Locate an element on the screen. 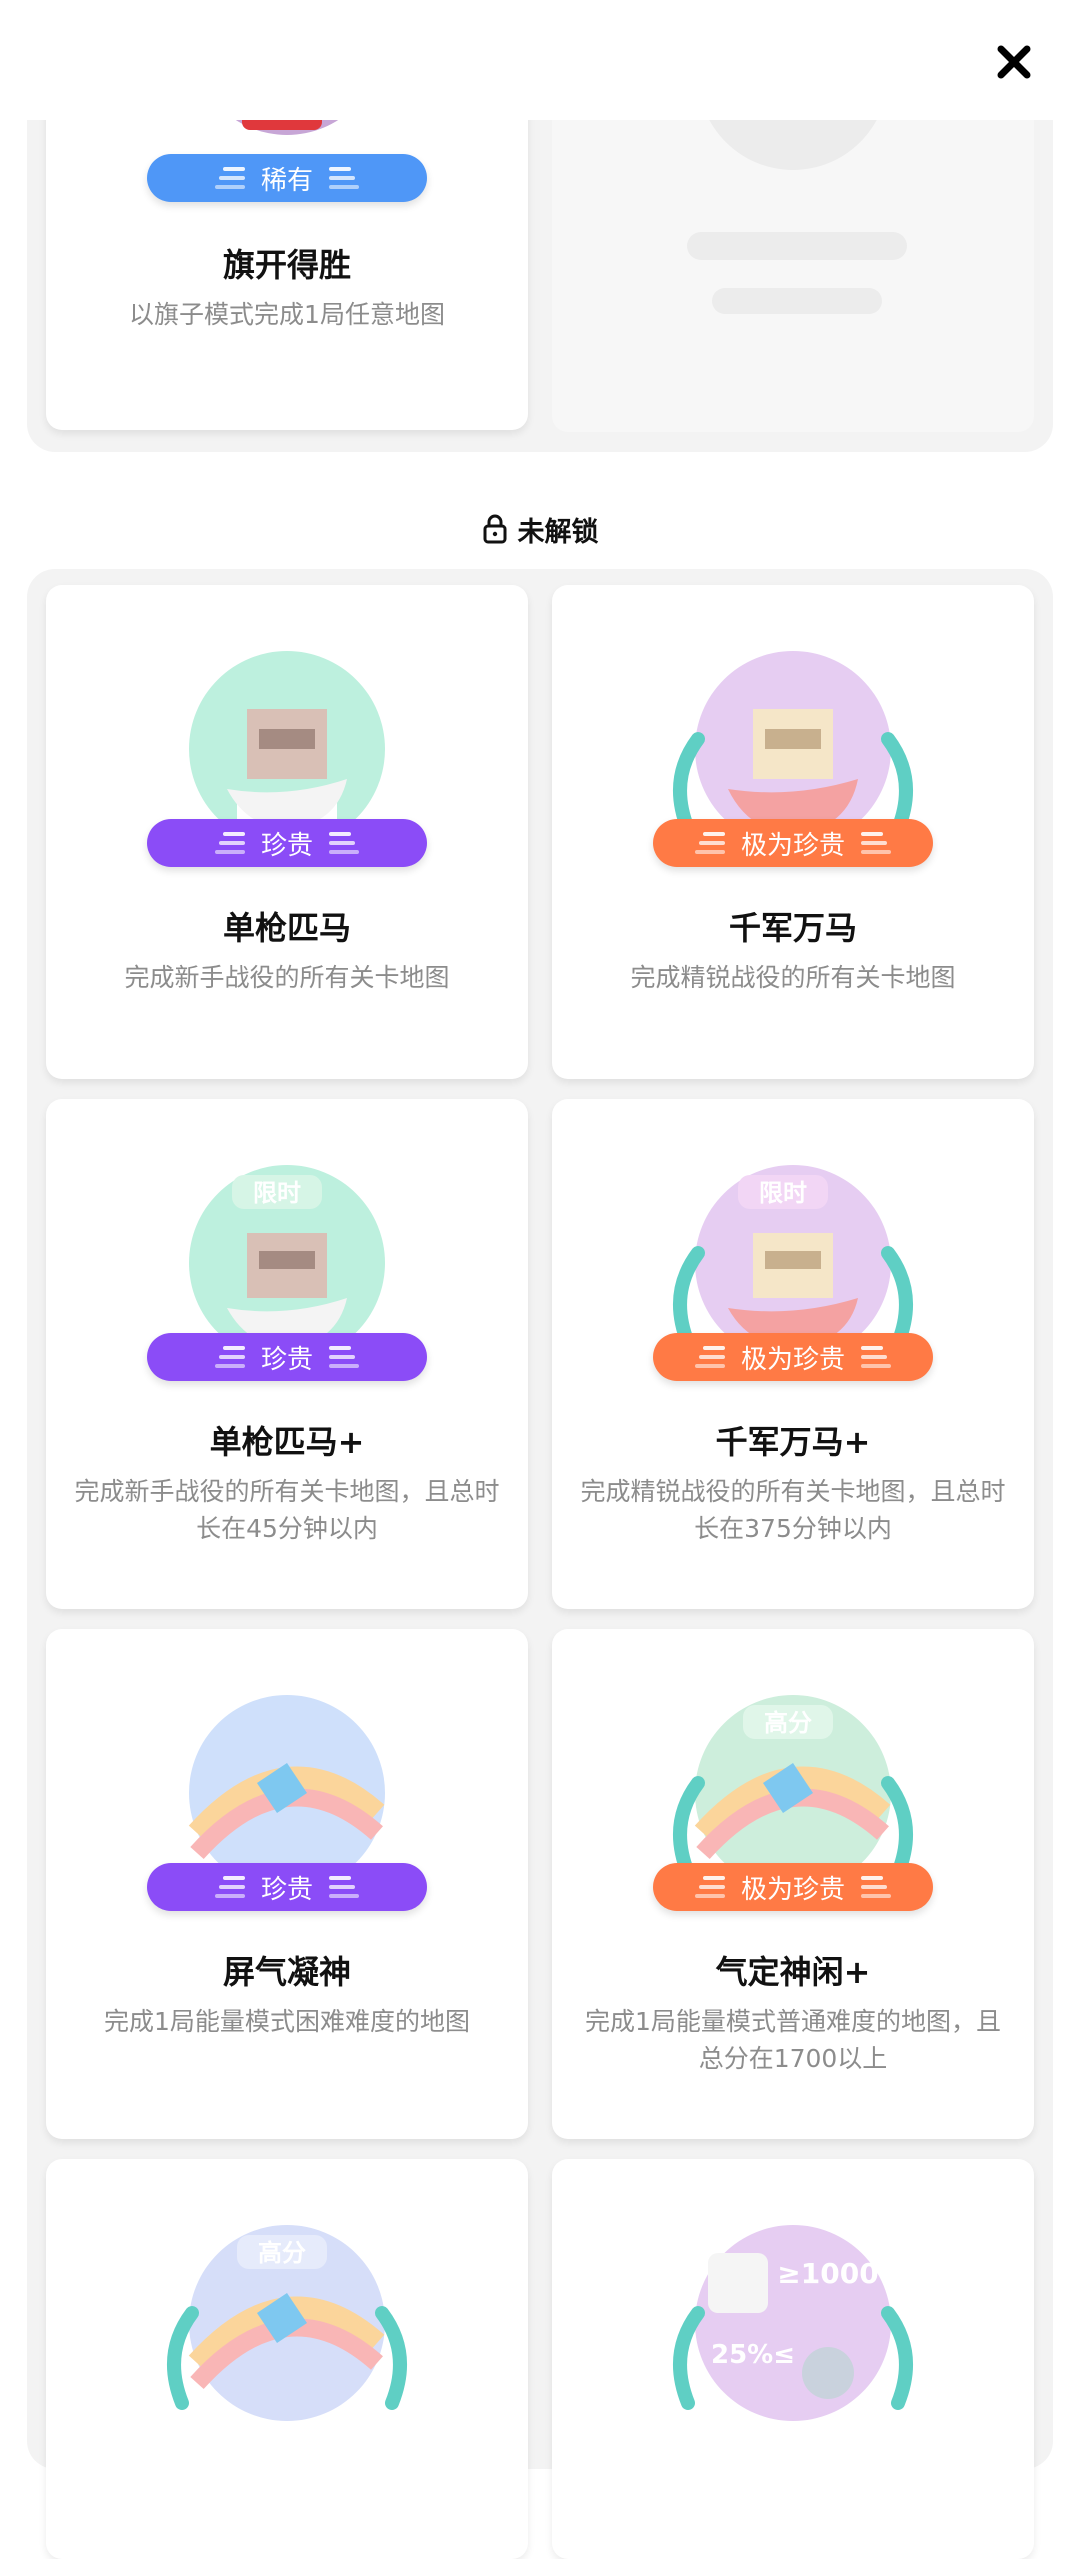 The height and width of the screenshot is (2559, 1080). achievement-card: 高分 极为珍贵 气定神闲+ 完成1局能量模式普通难度的地图，且总分在1700以上 is located at coordinates (793, 1884).